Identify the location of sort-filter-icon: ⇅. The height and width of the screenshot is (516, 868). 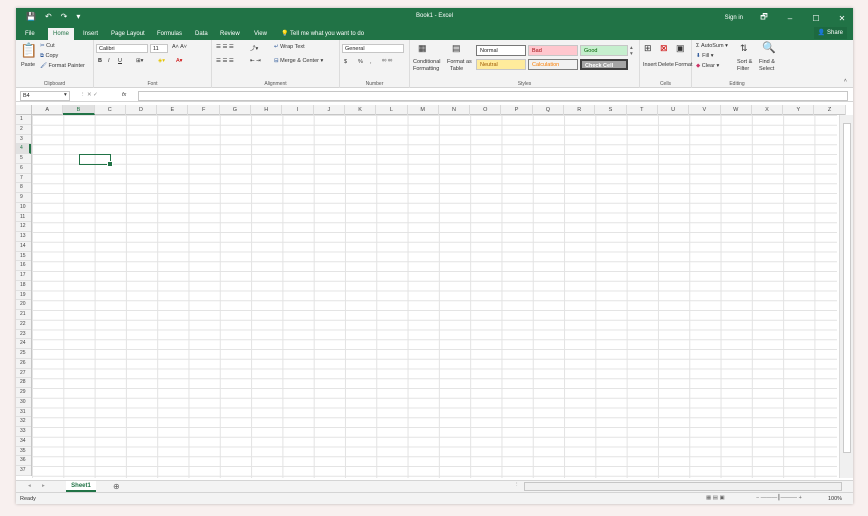
(744, 48).